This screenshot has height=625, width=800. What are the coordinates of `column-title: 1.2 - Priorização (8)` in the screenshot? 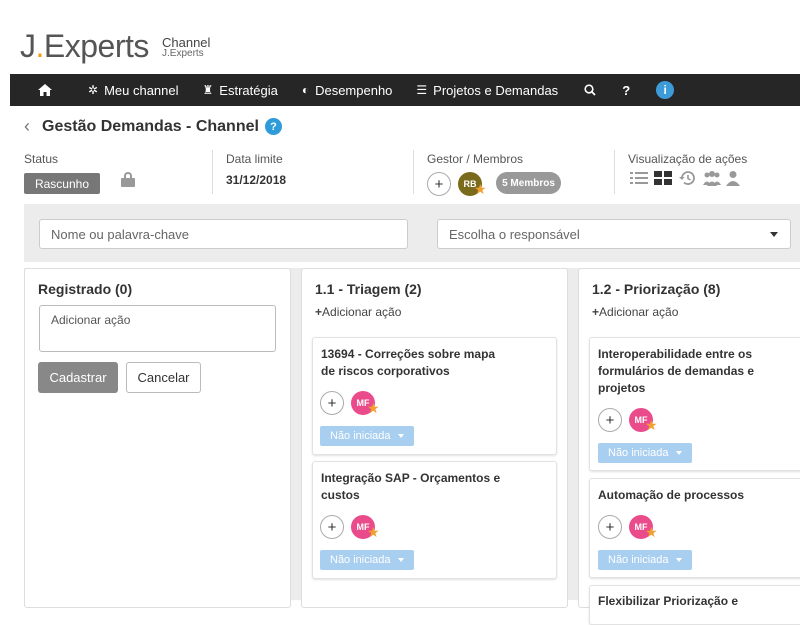 It's located at (656, 289).